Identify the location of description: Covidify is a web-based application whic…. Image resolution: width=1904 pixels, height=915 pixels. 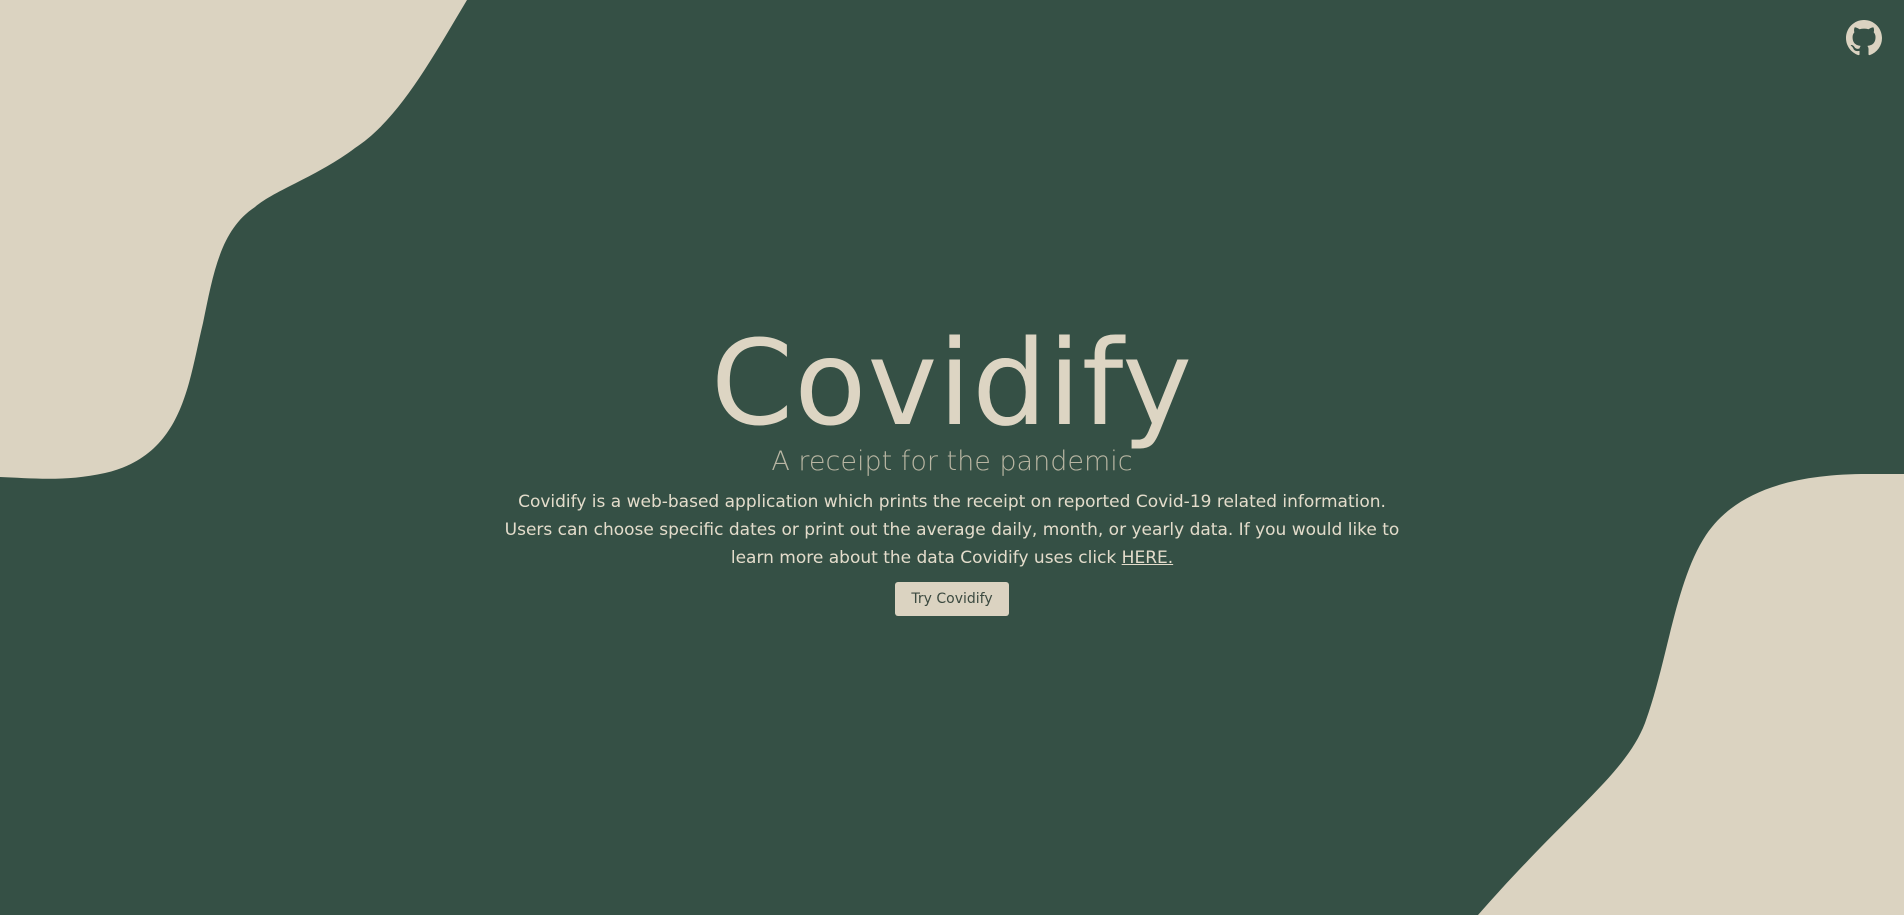
(952, 530).